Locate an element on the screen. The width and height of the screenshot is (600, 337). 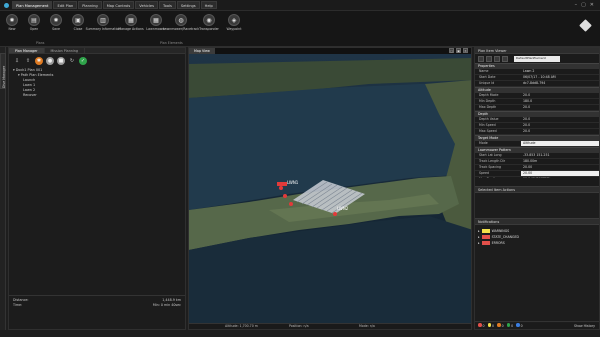
ribbon-button-label: Transponder is located at coordinates (209, 29).